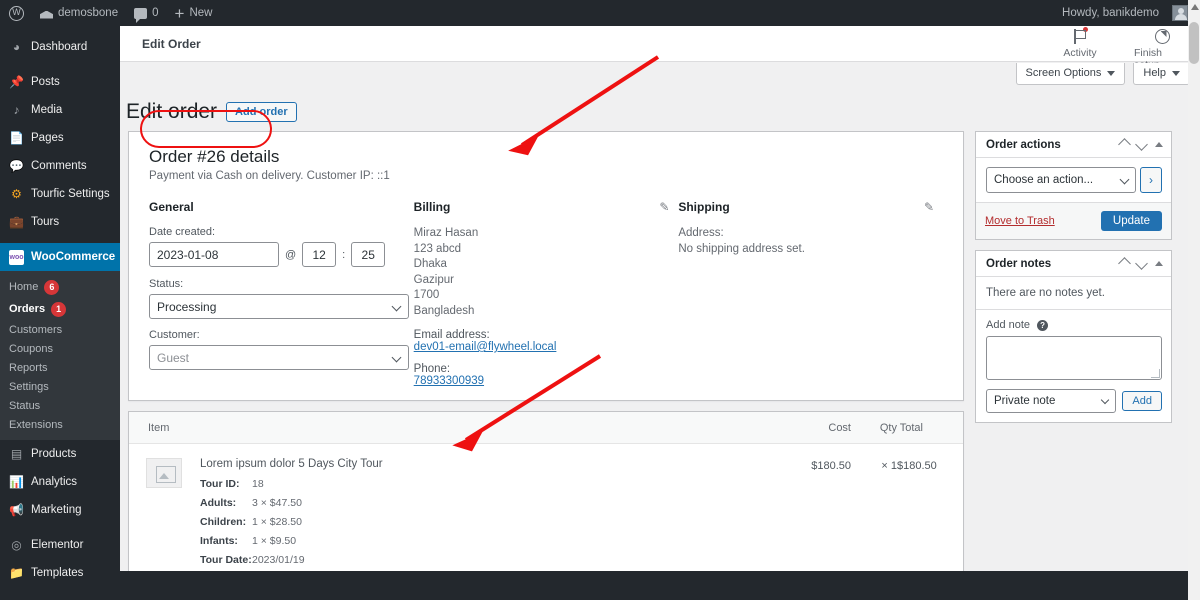  Describe the element at coordinates (1110, 13) in the screenshot. I see `howdy-label: Howdy, banikdemo` at that location.